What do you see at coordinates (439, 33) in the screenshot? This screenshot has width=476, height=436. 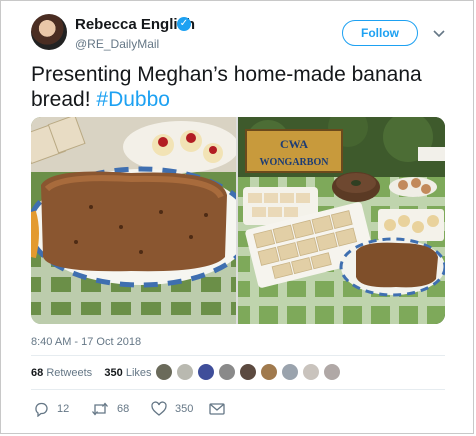 I see `chevron-down-icon` at bounding box center [439, 33].